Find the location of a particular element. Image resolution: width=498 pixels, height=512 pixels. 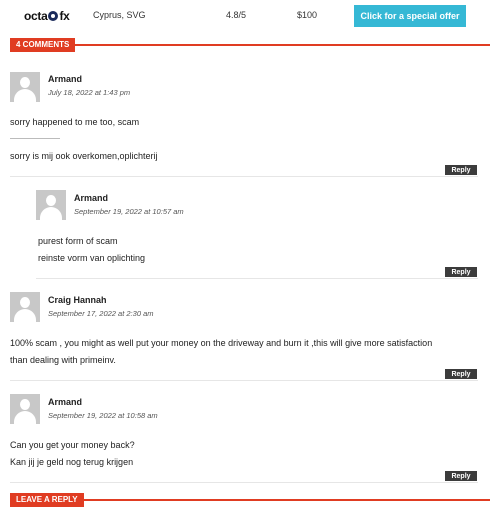

comment-text: than dealing with primeinv. is located at coordinates (63, 360).